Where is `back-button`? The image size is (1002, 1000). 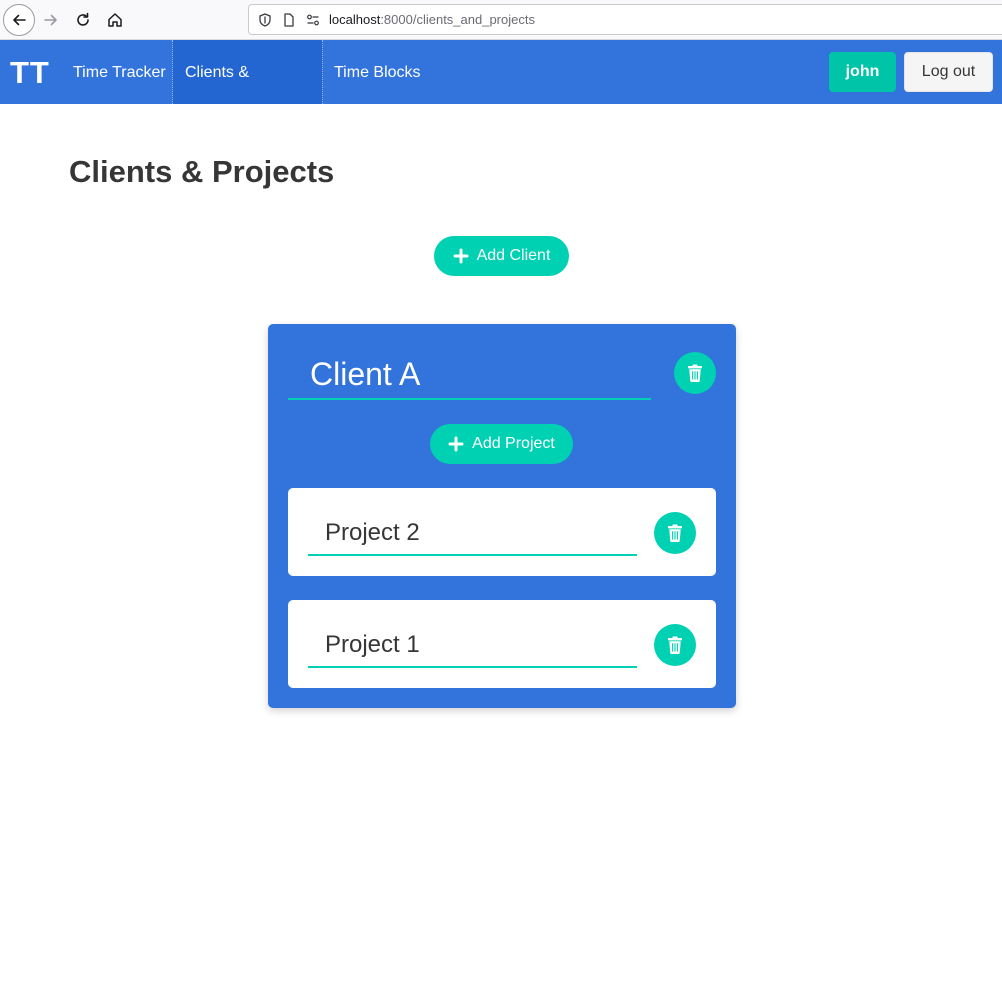 back-button is located at coordinates (19, 20).